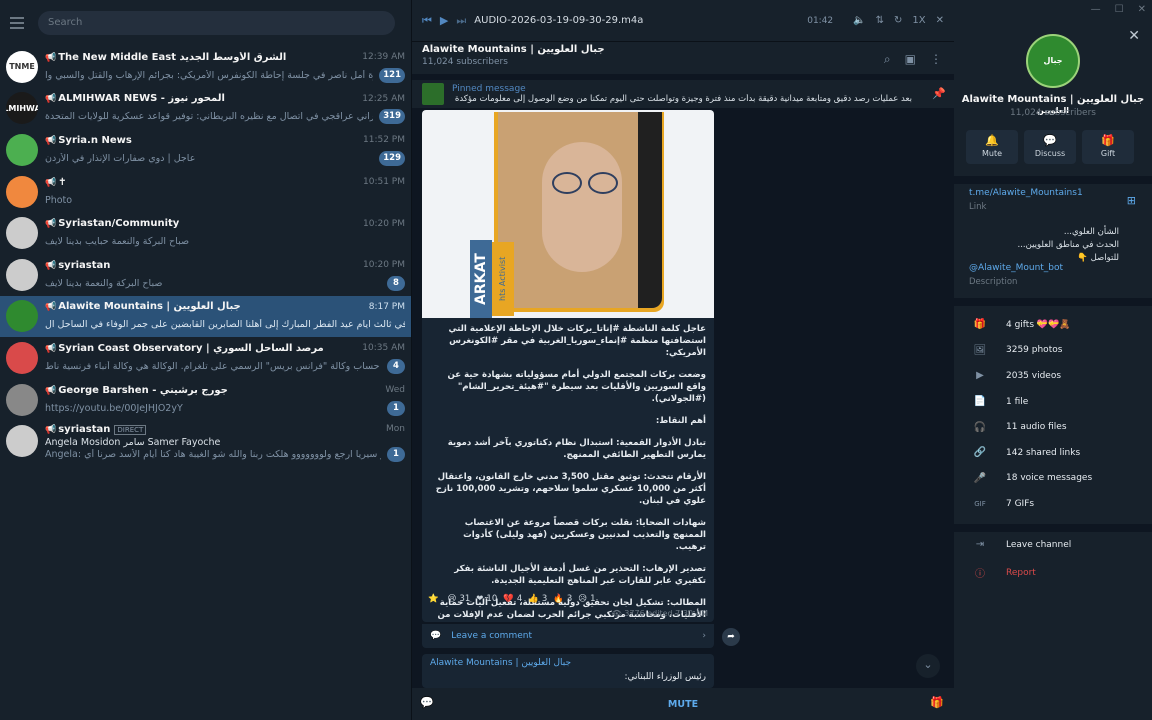 Image resolution: width=1152 pixels, height=720 pixels. What do you see at coordinates (503, 279) in the screenshot?
I see `media-caption-role: hts Activist` at bounding box center [503, 279].